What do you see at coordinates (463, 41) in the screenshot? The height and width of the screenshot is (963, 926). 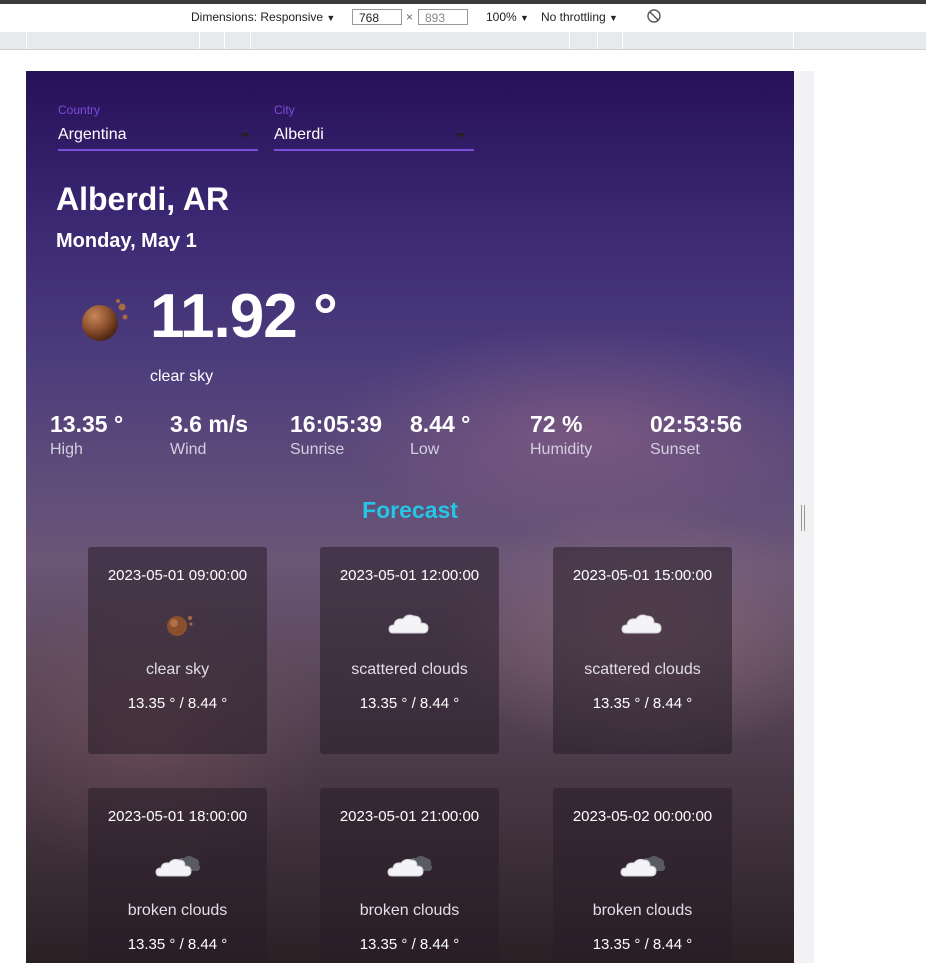 I see `media-query-ruler` at bounding box center [463, 41].